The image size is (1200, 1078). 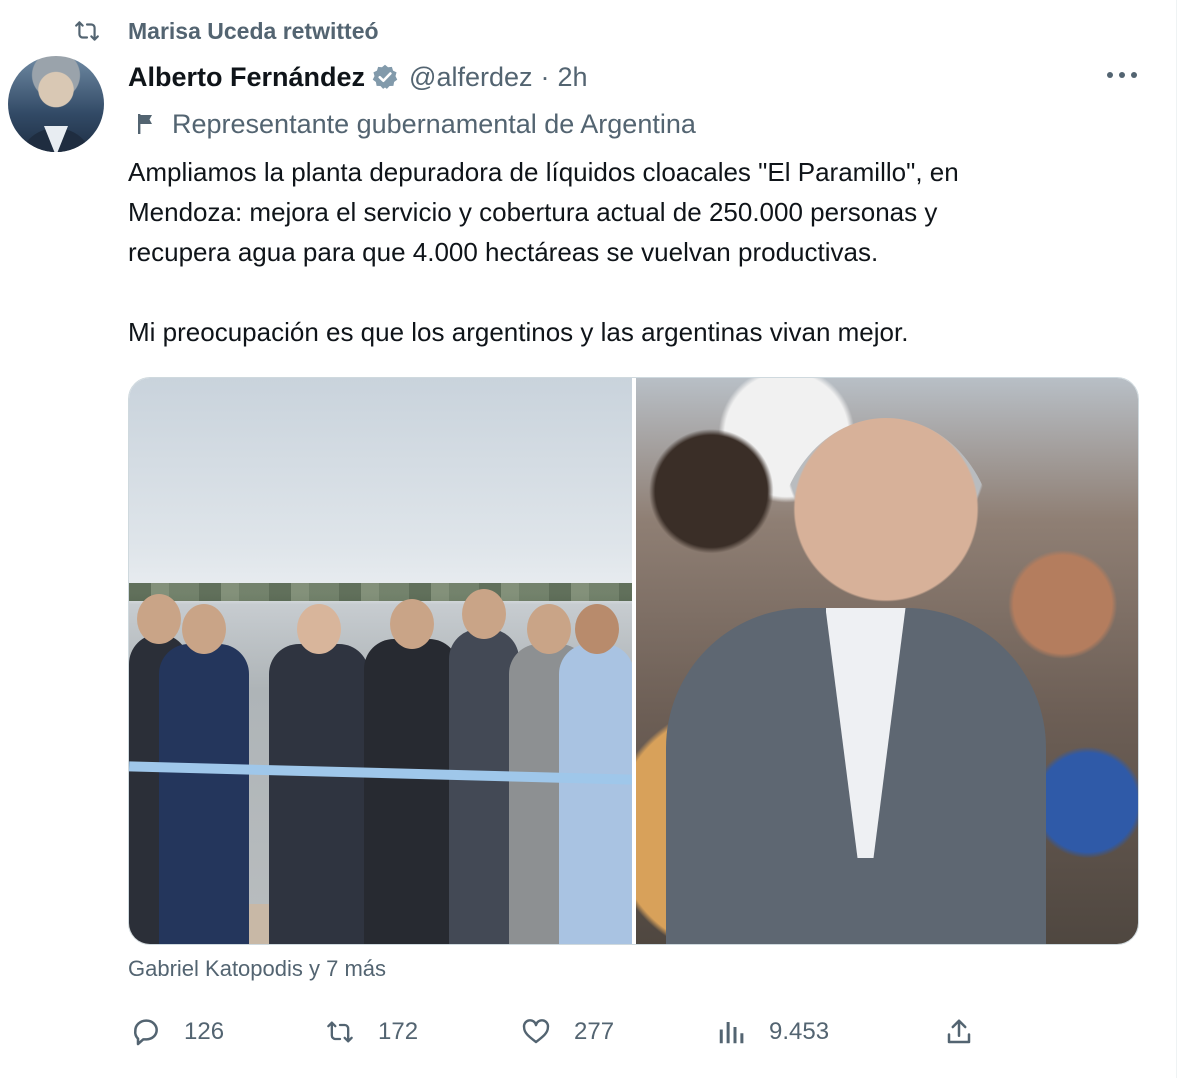 I want to click on tweet-header: Alberto Fernández @alferdez · 2h, so click(x=358, y=77).